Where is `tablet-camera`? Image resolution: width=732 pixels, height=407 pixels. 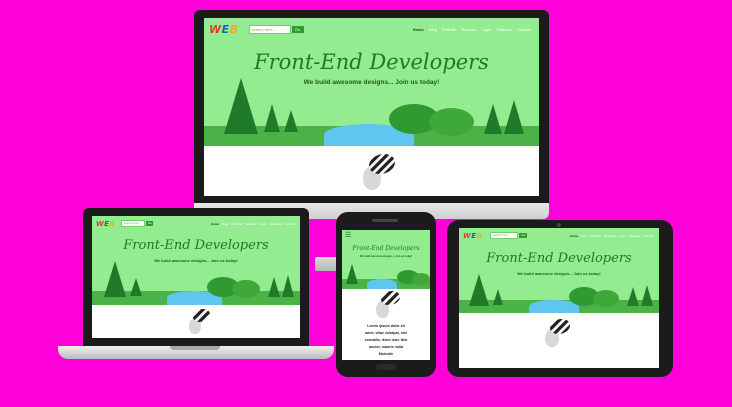 tablet-camera is located at coordinates (559, 225).